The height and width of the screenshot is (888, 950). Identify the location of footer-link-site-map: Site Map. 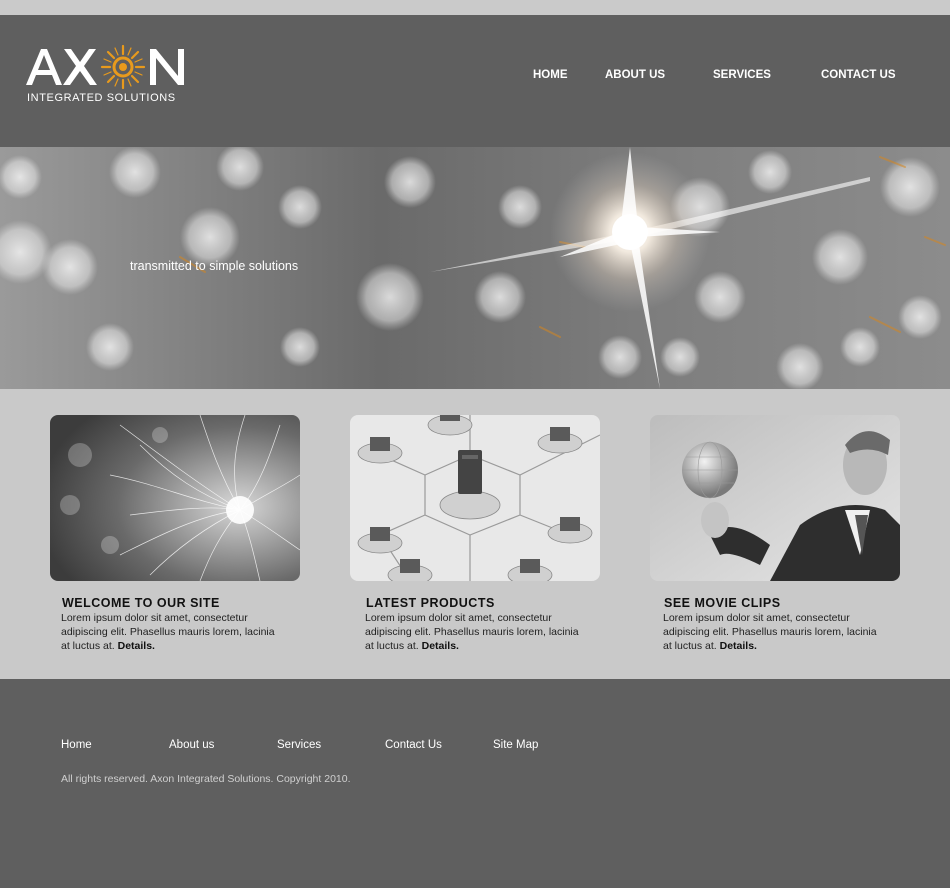
(515, 745).